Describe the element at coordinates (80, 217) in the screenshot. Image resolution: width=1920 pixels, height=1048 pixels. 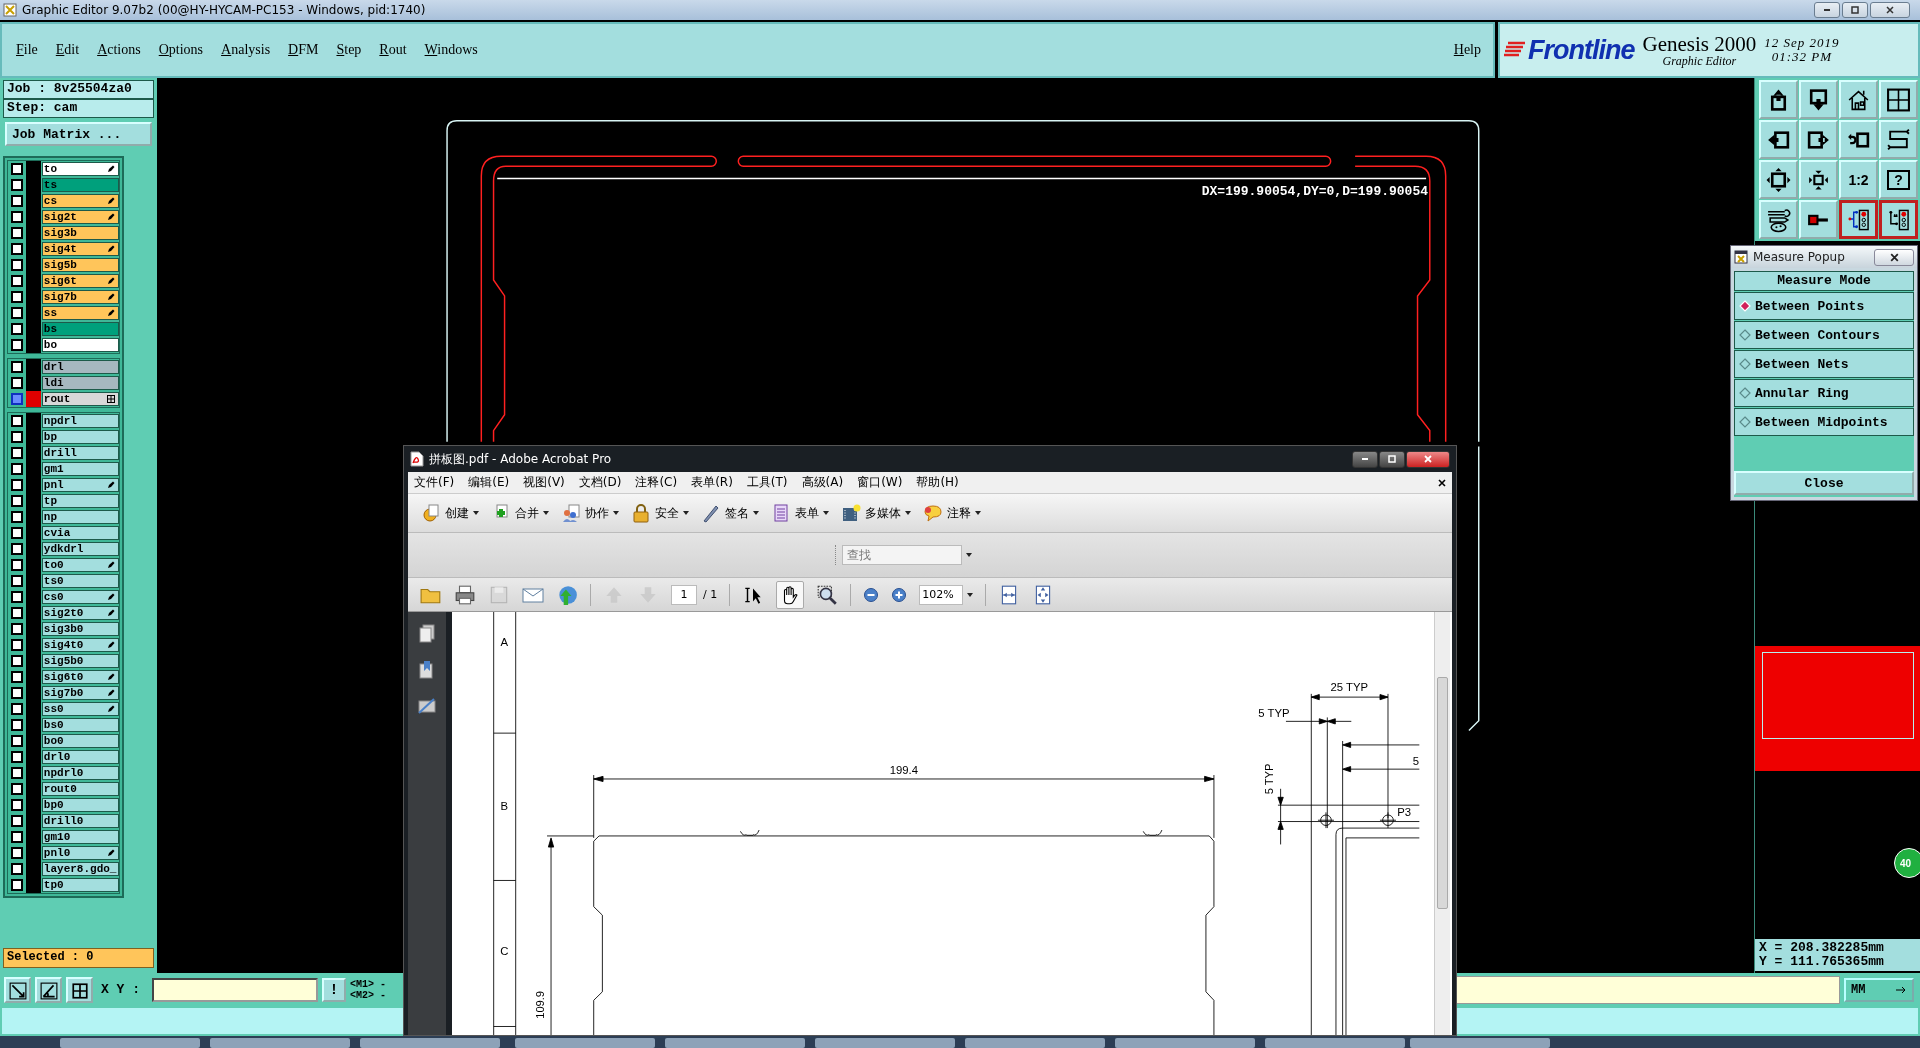
I see `layer-name: sig2t` at that location.